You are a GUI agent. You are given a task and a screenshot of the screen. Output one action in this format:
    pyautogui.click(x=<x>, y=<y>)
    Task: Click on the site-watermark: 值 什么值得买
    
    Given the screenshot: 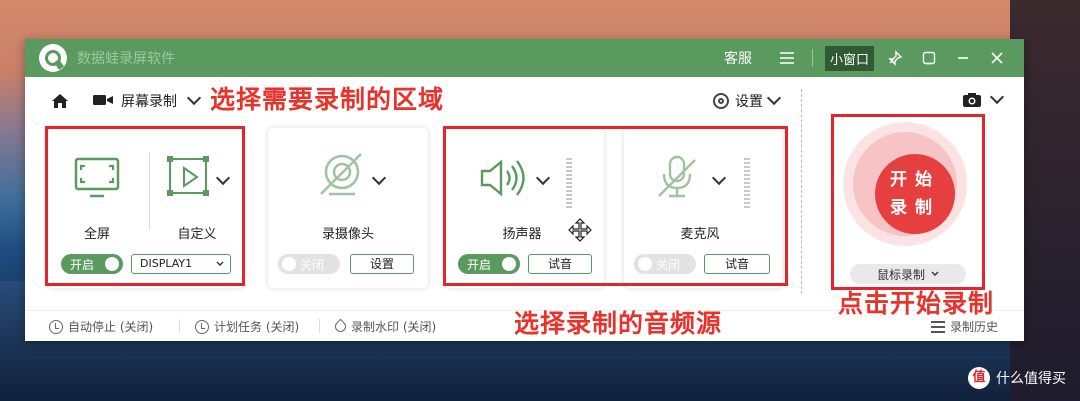 What is the action you would take?
    pyautogui.click(x=1017, y=378)
    